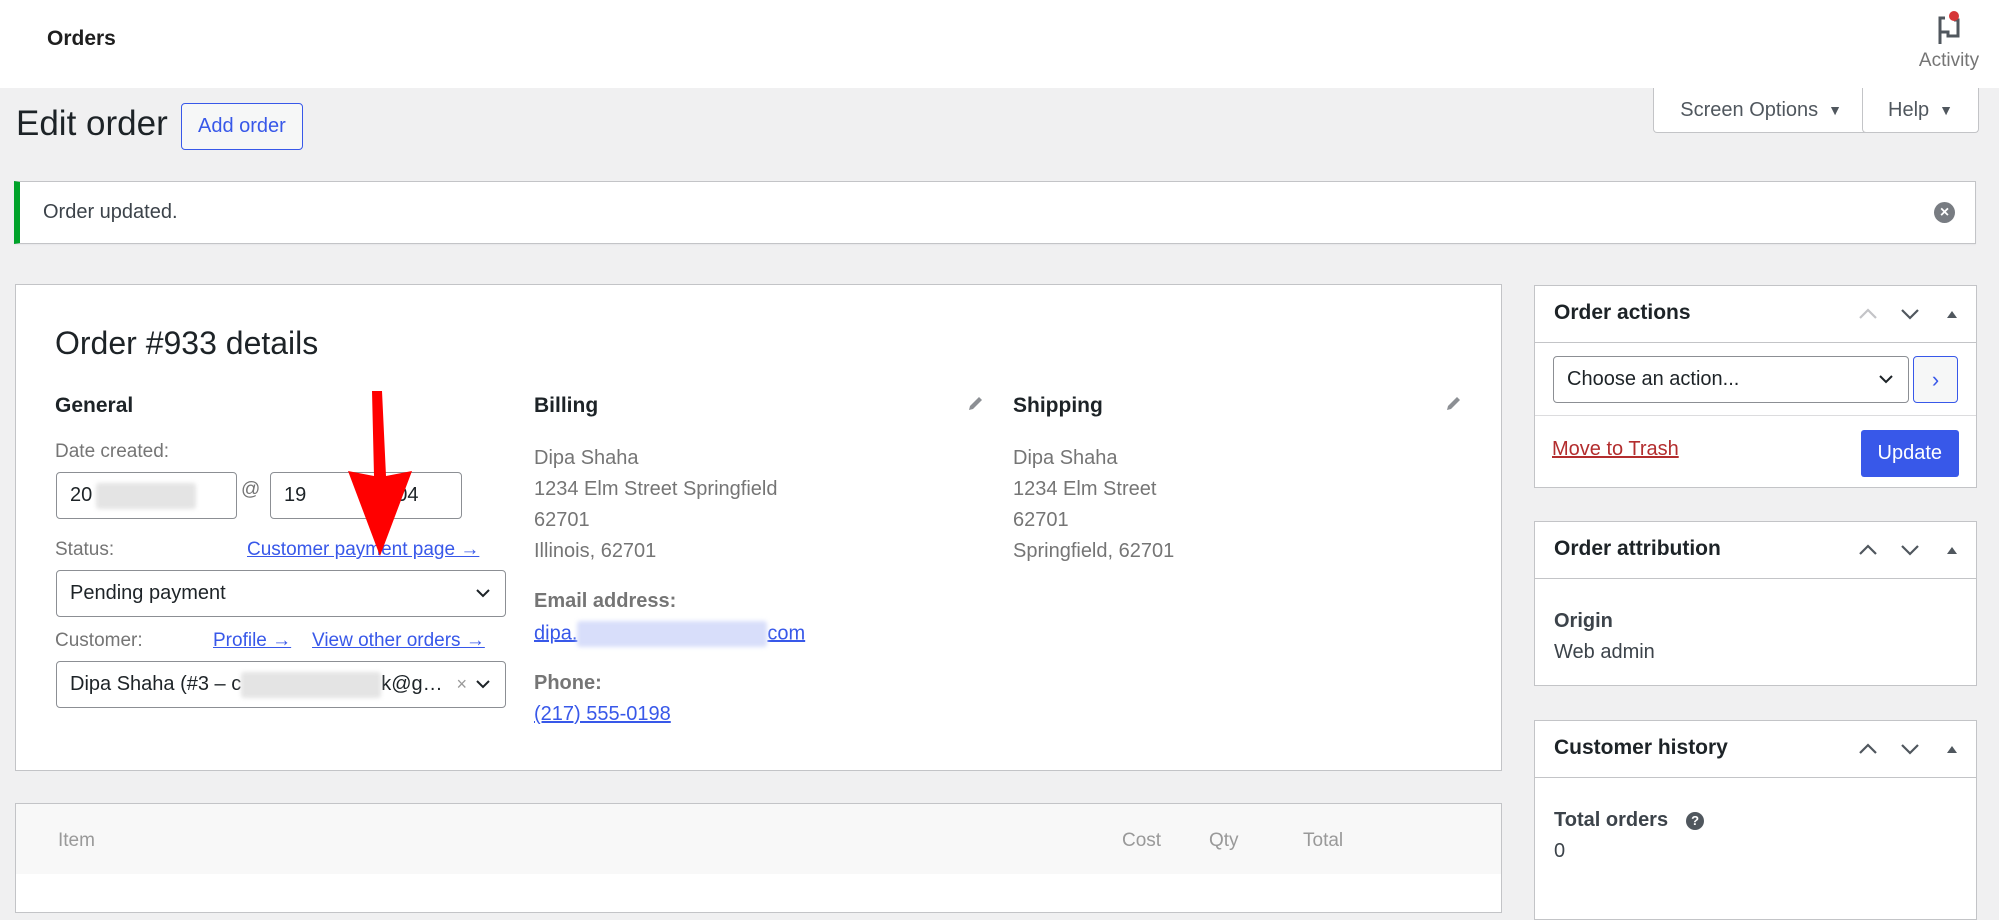 The image size is (1999, 920). I want to click on total-orders-value: 0, so click(1560, 851).